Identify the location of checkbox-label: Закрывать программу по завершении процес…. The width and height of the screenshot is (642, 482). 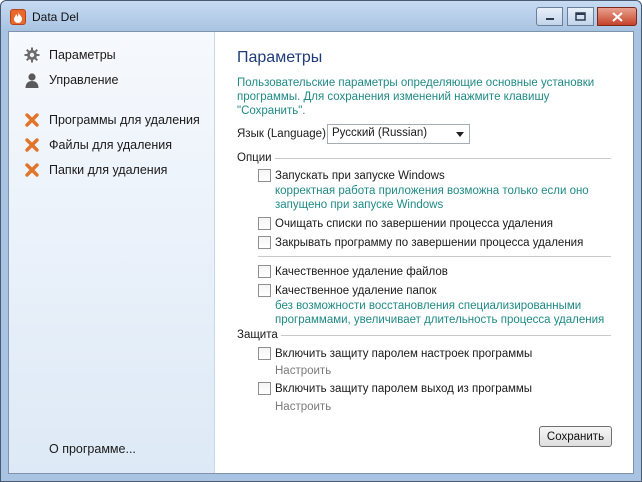
(429, 242).